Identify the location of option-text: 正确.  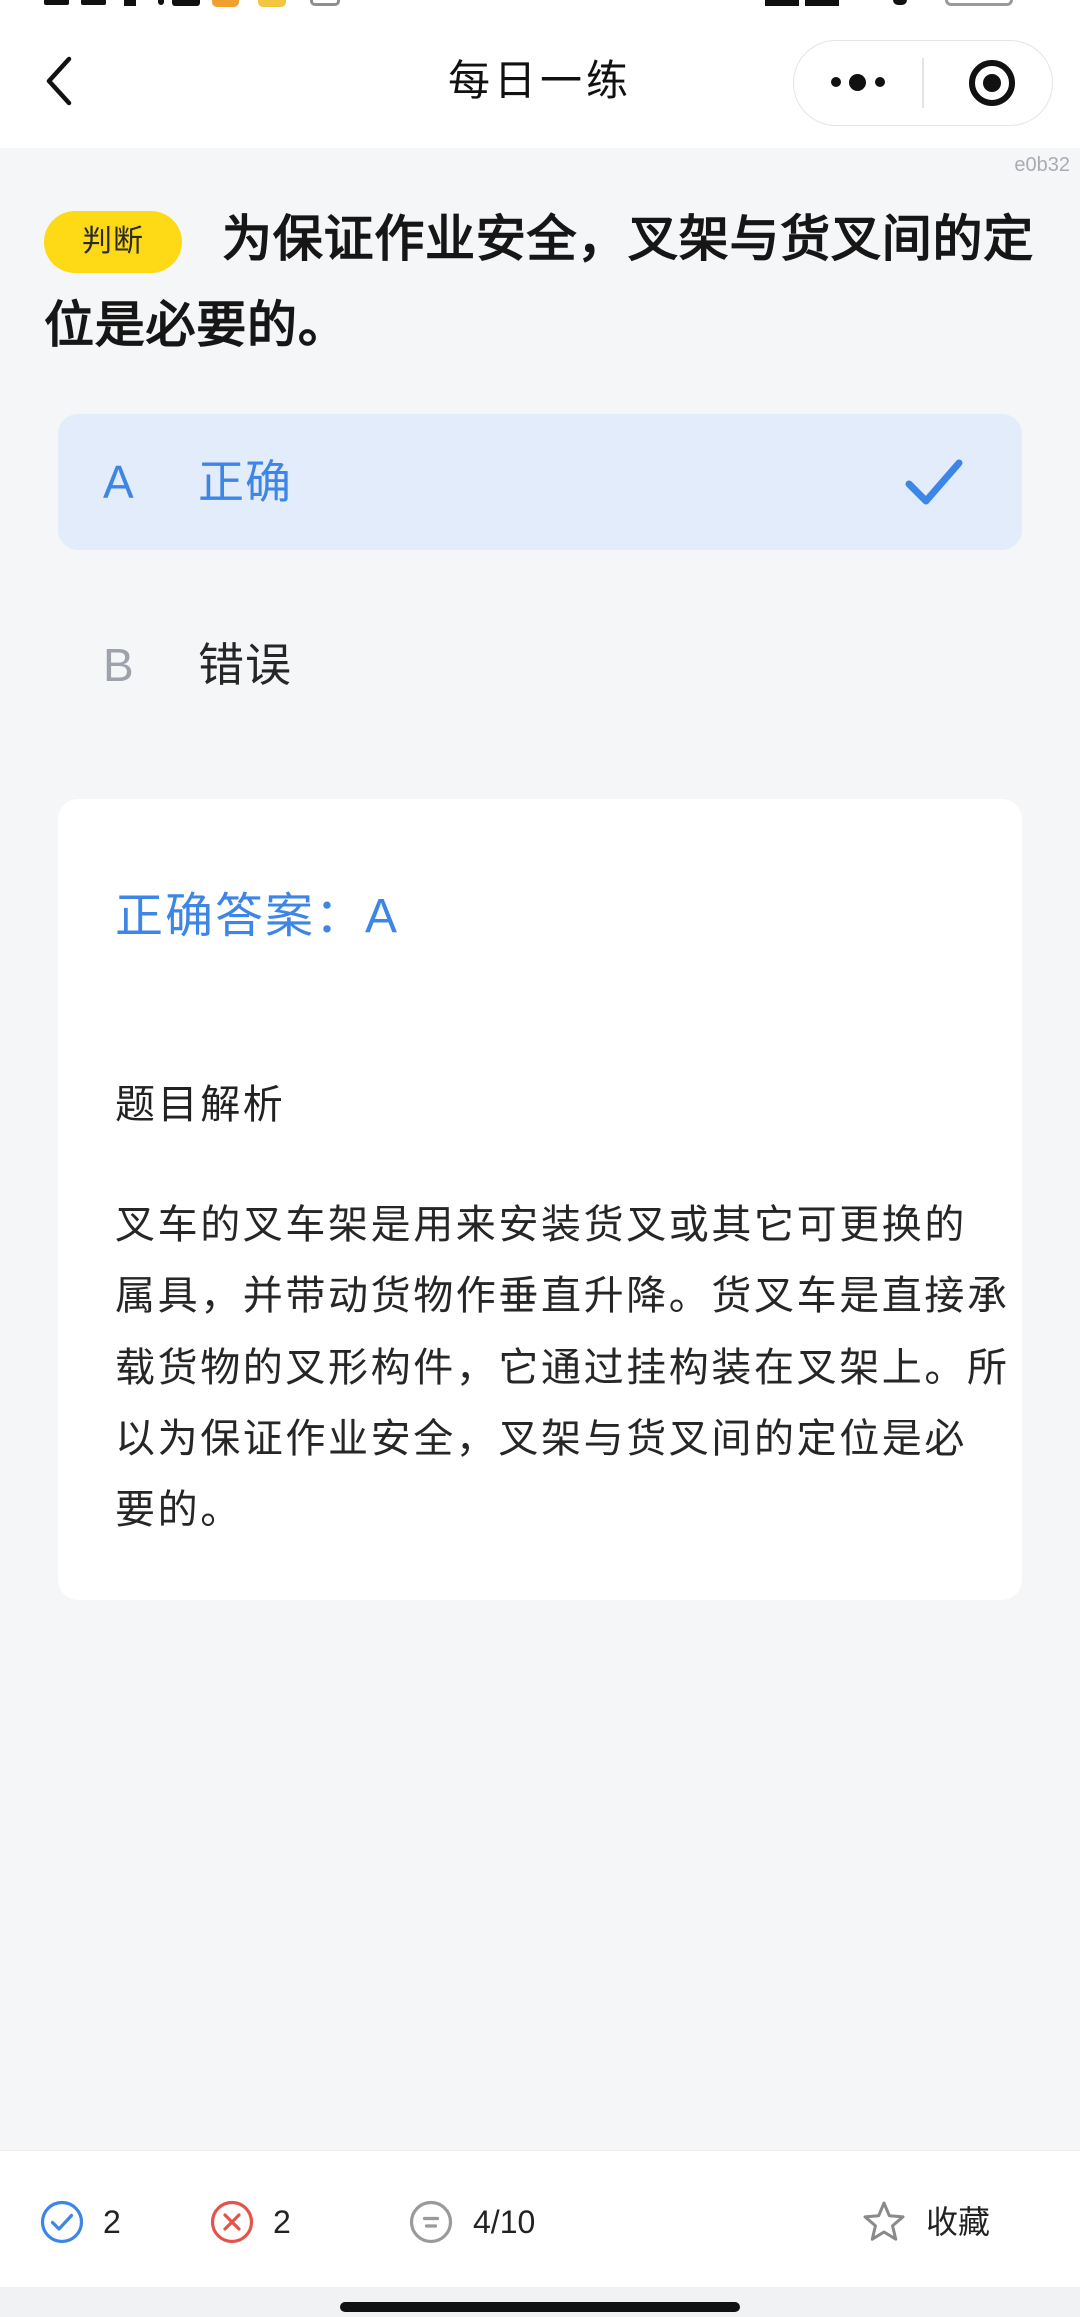
(245, 482).